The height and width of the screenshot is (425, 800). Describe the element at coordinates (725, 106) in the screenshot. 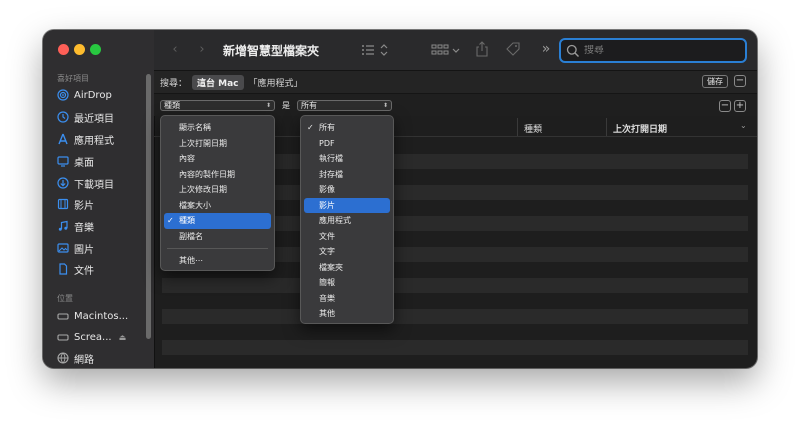

I see `remove-criteria-button: −` at that location.